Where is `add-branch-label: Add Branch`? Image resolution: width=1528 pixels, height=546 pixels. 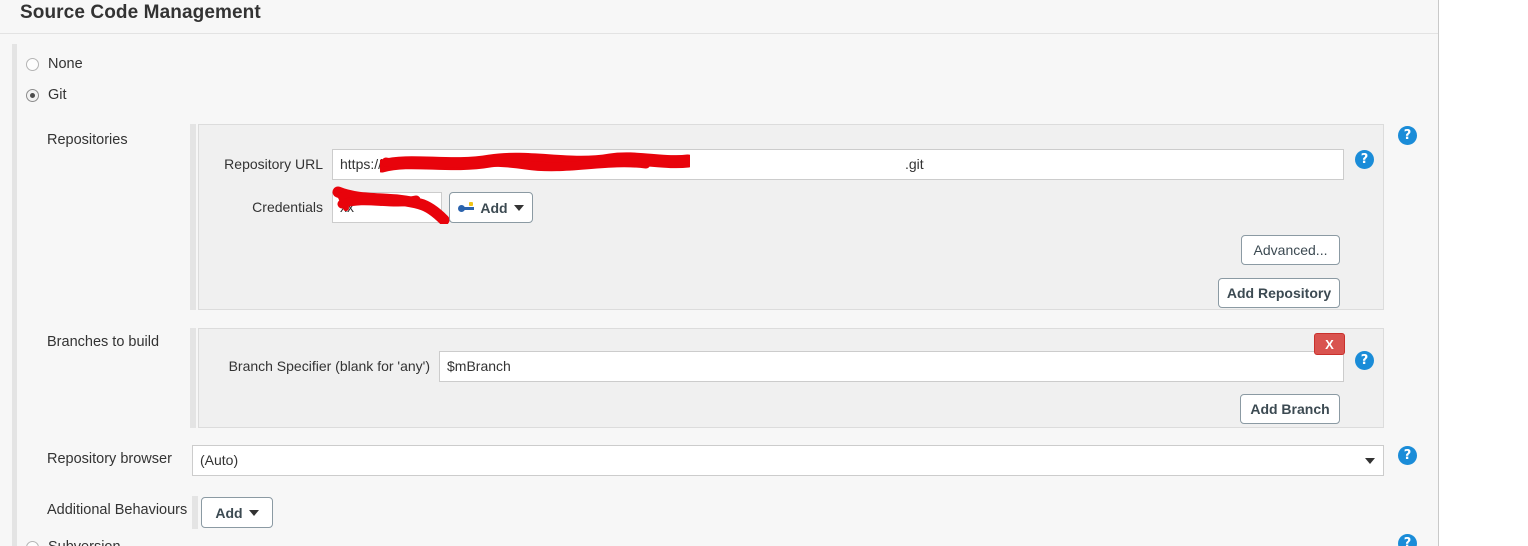 add-branch-label: Add Branch is located at coordinates (1290, 409).